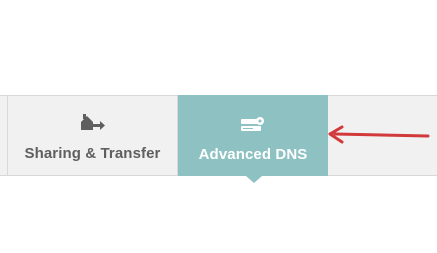  I want to click on server-gear-icon, so click(253, 124).